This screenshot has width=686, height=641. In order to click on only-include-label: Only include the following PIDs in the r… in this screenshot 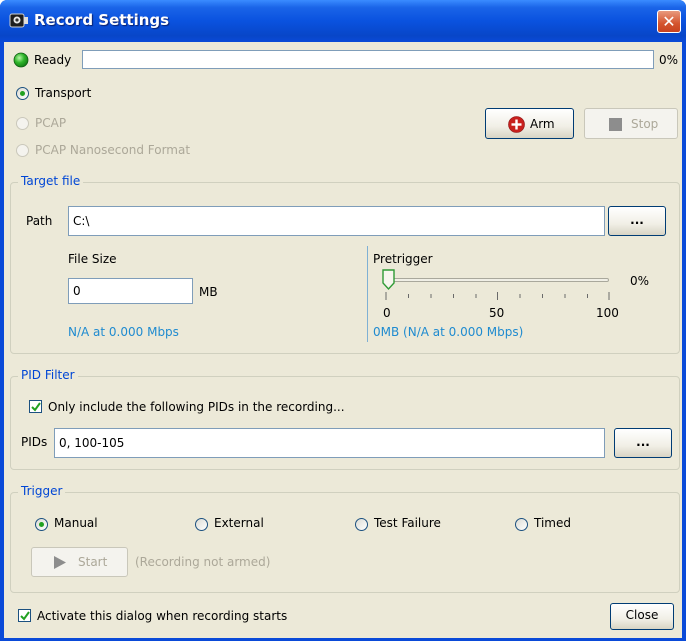, I will do `click(196, 407)`.